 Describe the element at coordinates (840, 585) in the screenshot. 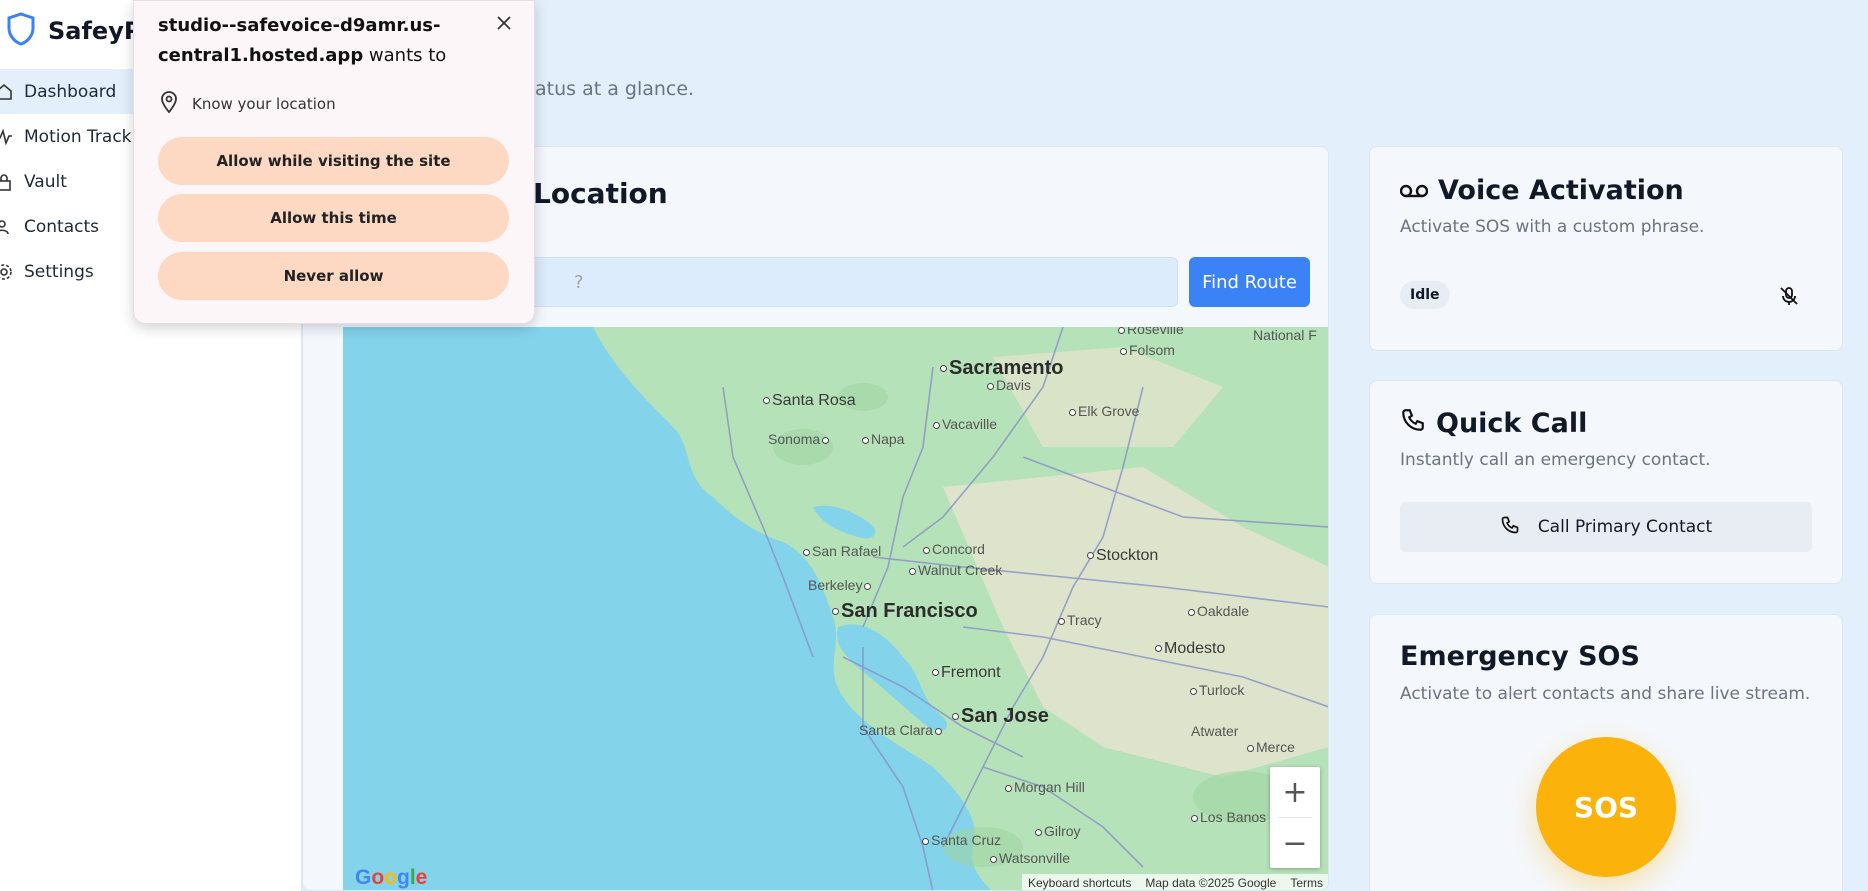

I see `map-label-berkeley: Berkeley` at that location.